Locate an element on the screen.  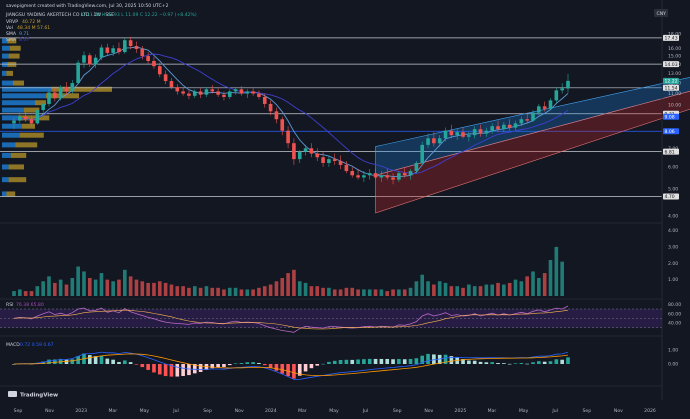
macd-label: MACD is located at coordinates (13, 345).